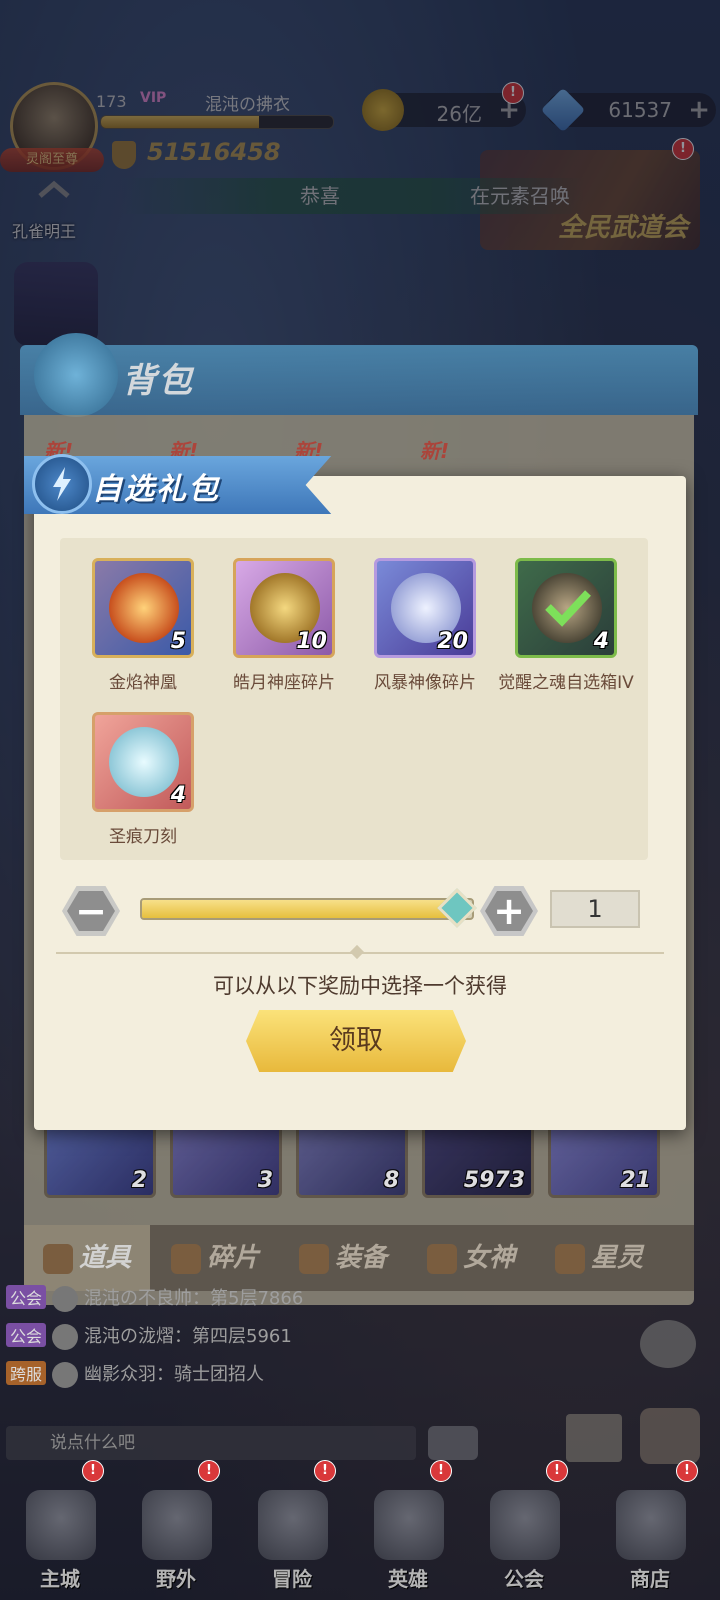 This screenshot has width=720, height=1600. What do you see at coordinates (670, 1436) in the screenshot?
I see `backpack-shortcut-icon` at bounding box center [670, 1436].